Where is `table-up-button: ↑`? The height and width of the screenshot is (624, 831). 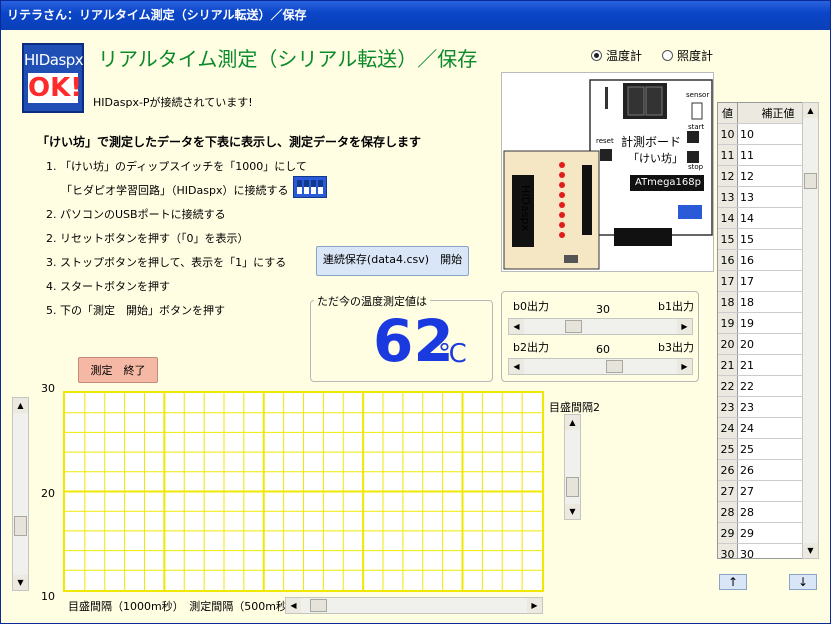 table-up-button: ↑ is located at coordinates (733, 582).